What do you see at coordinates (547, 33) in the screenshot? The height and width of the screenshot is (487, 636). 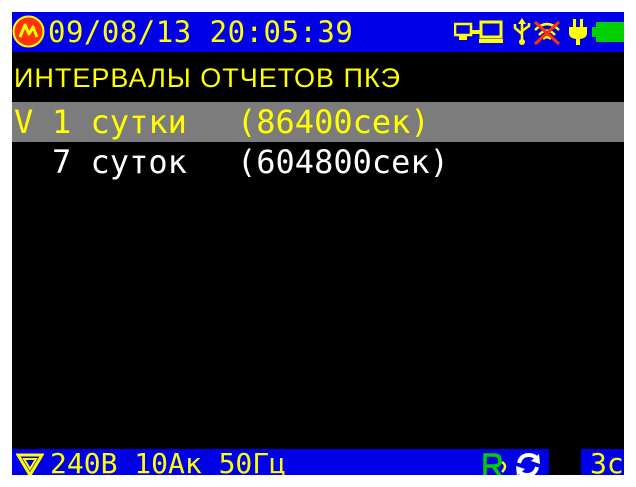 I see `no-connection-icon` at bounding box center [547, 33].